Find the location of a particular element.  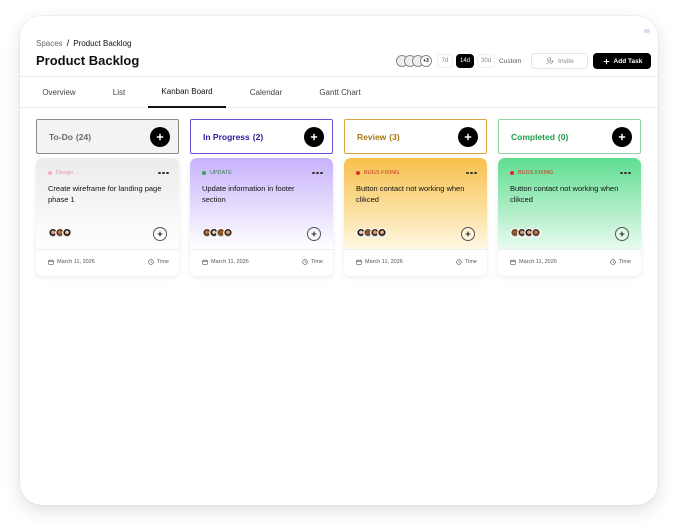

range-30d-button: 30d is located at coordinates (486, 61).